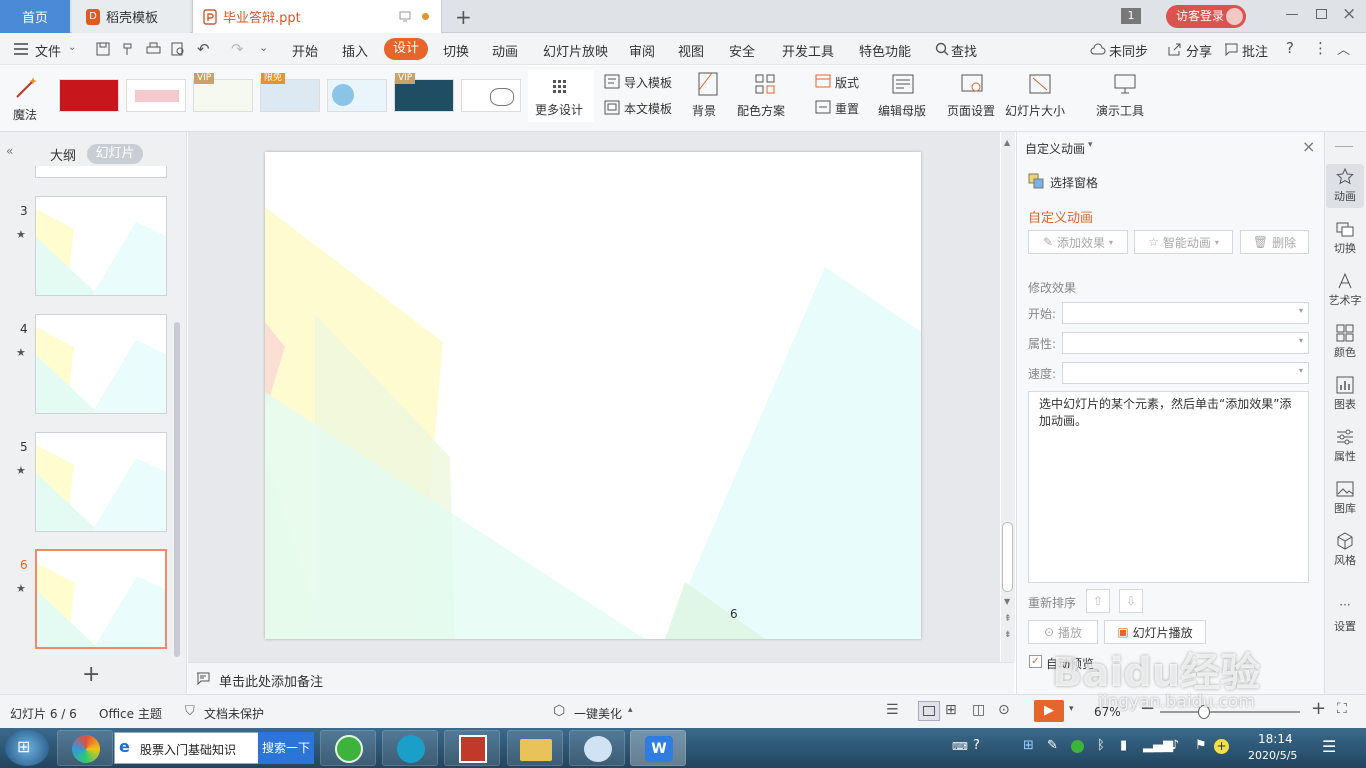 The width and height of the screenshot is (1366, 768). What do you see at coordinates (885, 50) in the screenshot?
I see `menu-features: 特色功能` at bounding box center [885, 50].